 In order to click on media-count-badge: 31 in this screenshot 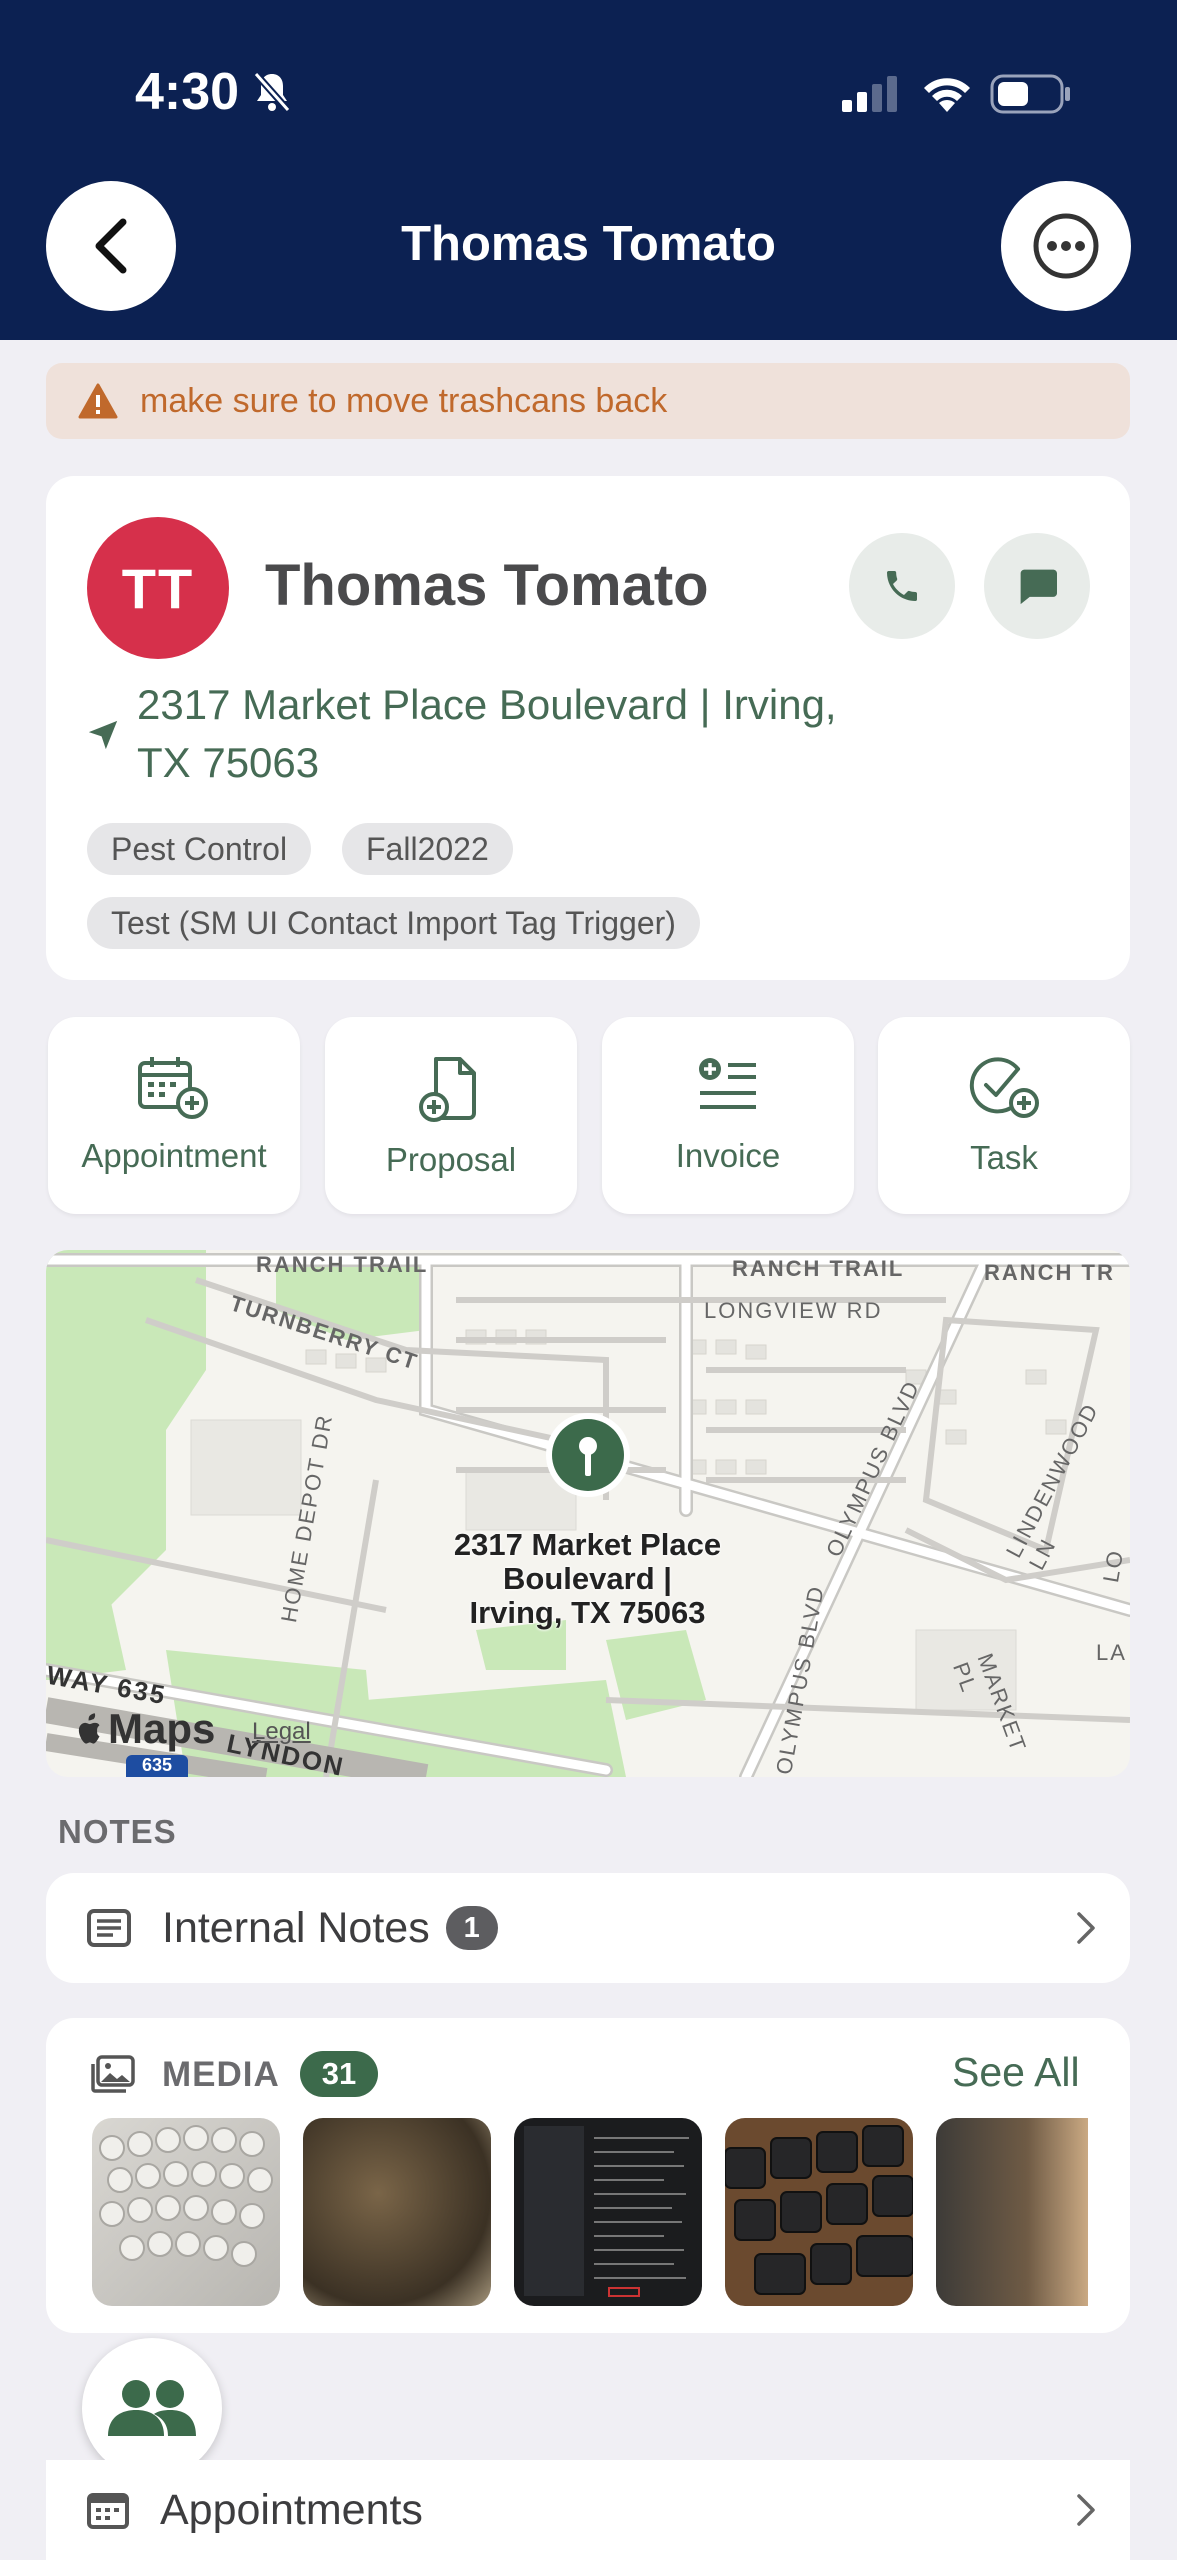, I will do `click(339, 2074)`.